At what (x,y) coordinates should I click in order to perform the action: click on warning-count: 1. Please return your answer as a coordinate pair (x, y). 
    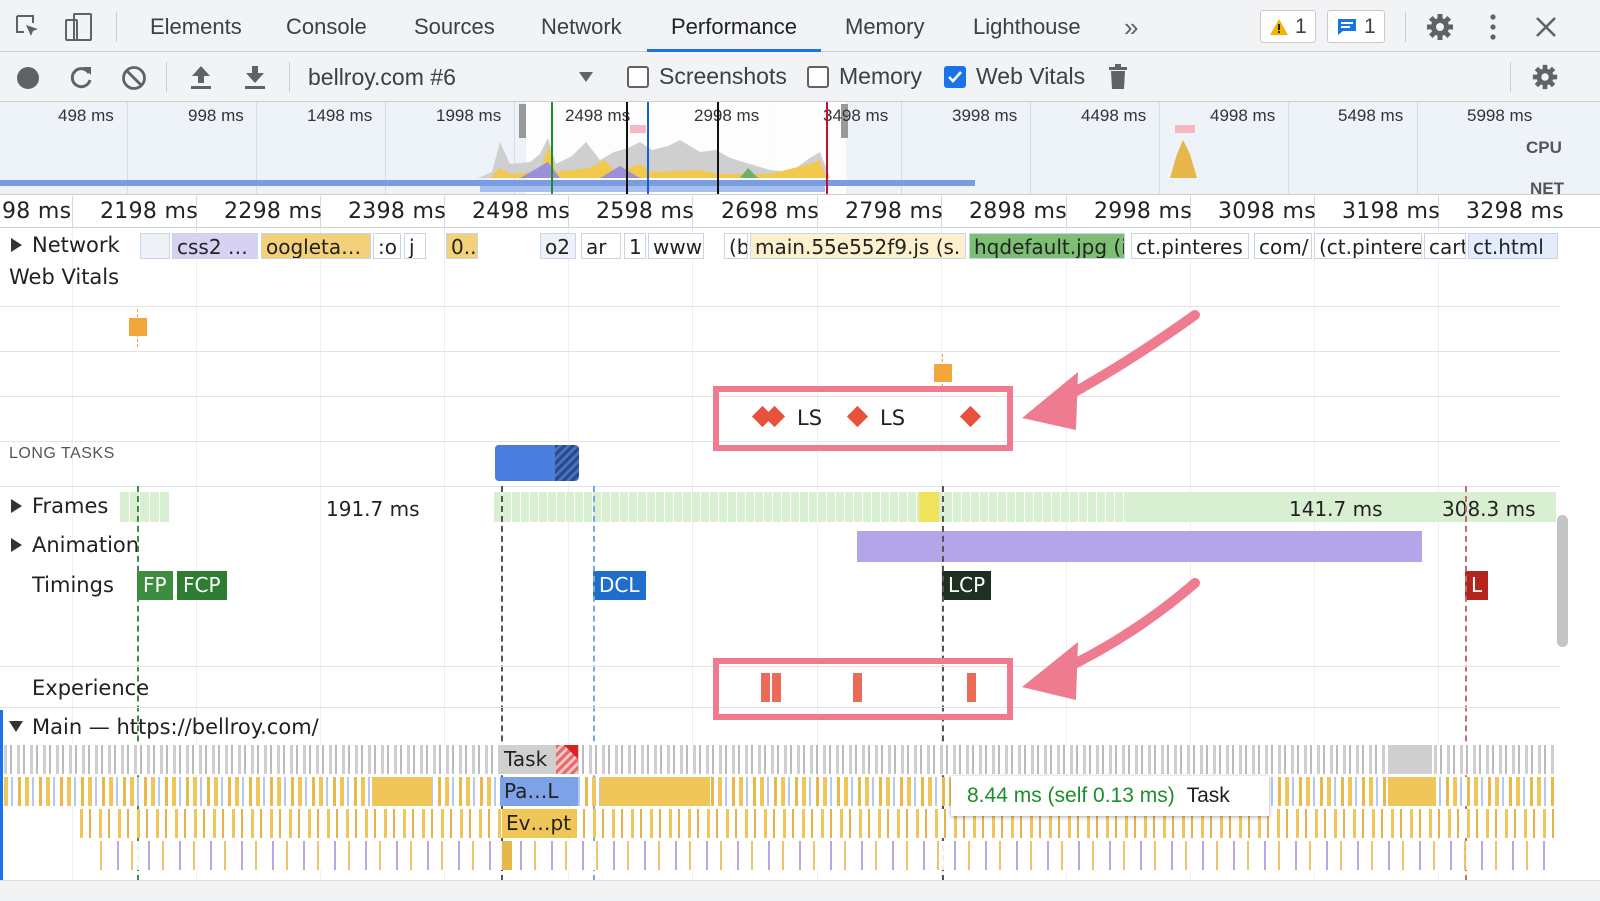
    Looking at the image, I should click on (1301, 26).